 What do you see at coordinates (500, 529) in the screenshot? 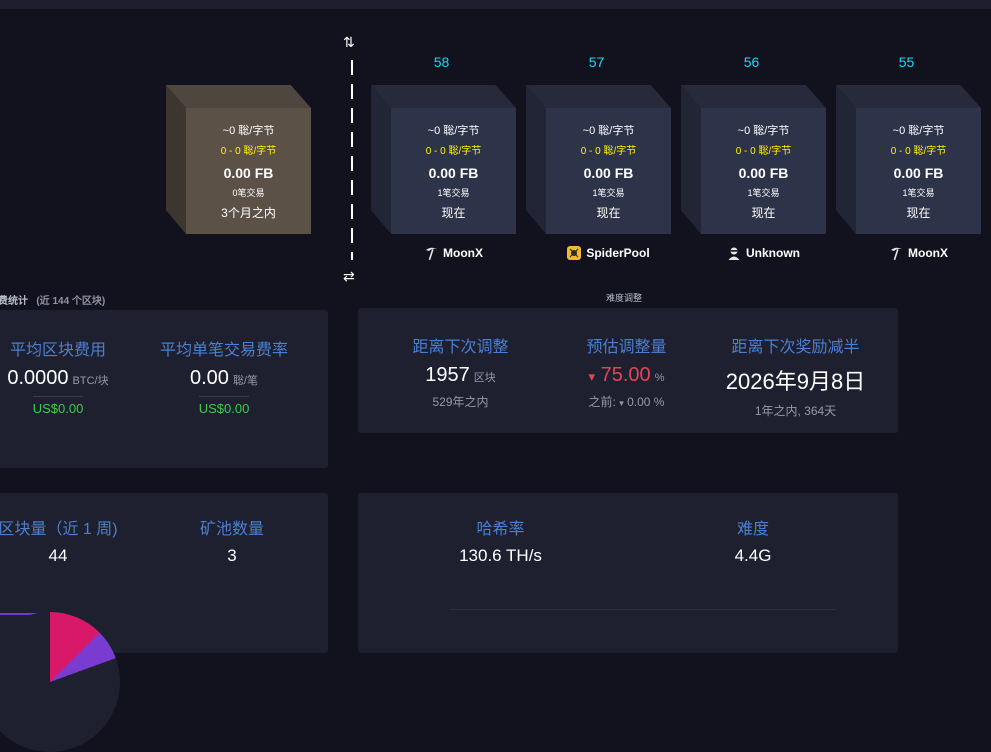
I see `hashrate-label: 哈希率` at bounding box center [500, 529].